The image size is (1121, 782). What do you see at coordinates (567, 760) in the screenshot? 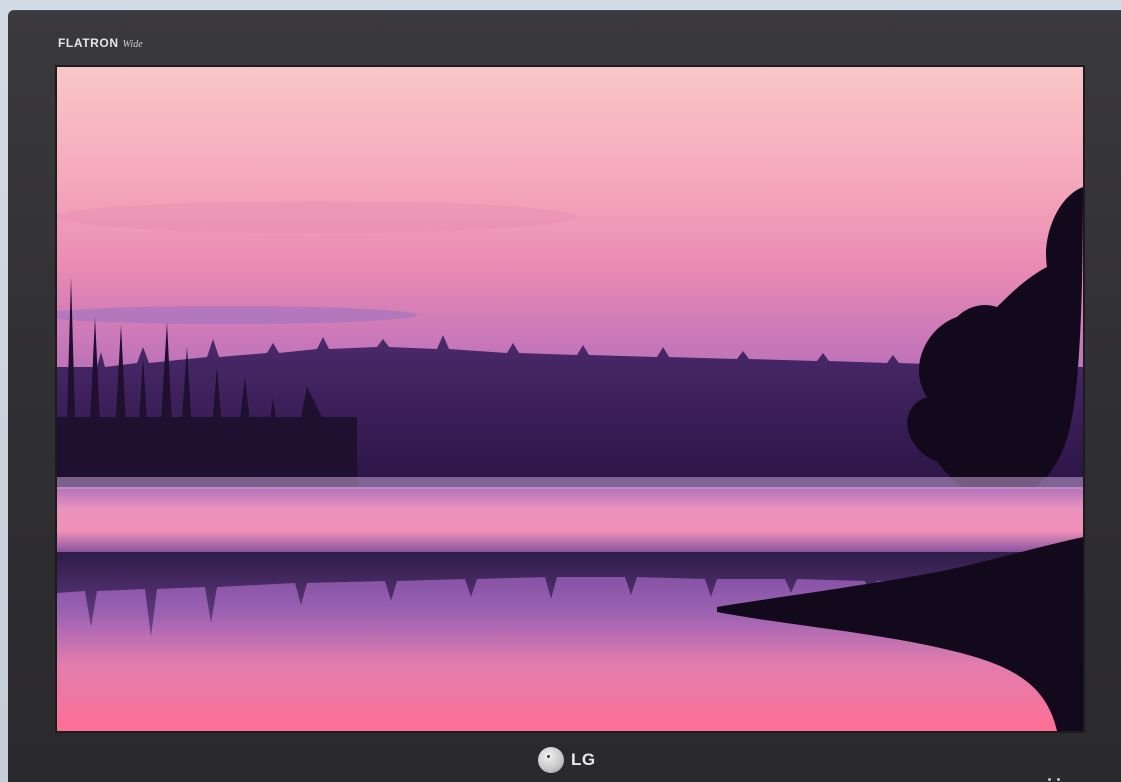
I see `lg-logo: LG` at bounding box center [567, 760].